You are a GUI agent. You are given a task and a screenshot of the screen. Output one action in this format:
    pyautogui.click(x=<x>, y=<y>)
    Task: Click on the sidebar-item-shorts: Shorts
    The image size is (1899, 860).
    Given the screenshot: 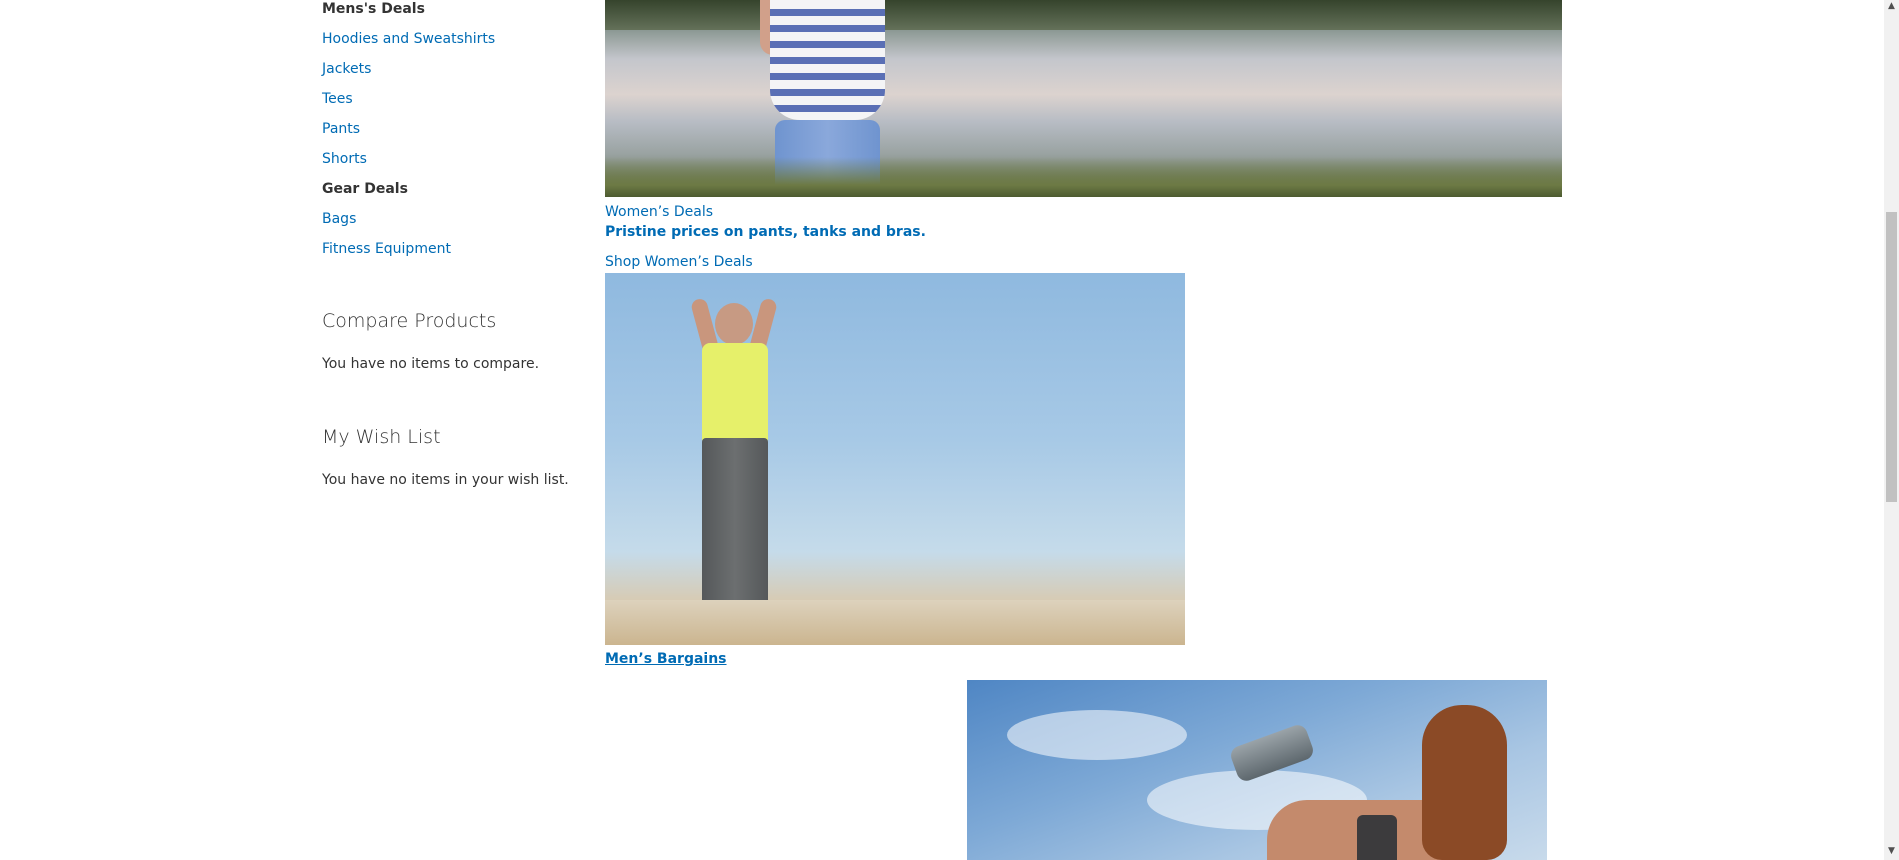 What is the action you would take?
    pyautogui.click(x=344, y=159)
    